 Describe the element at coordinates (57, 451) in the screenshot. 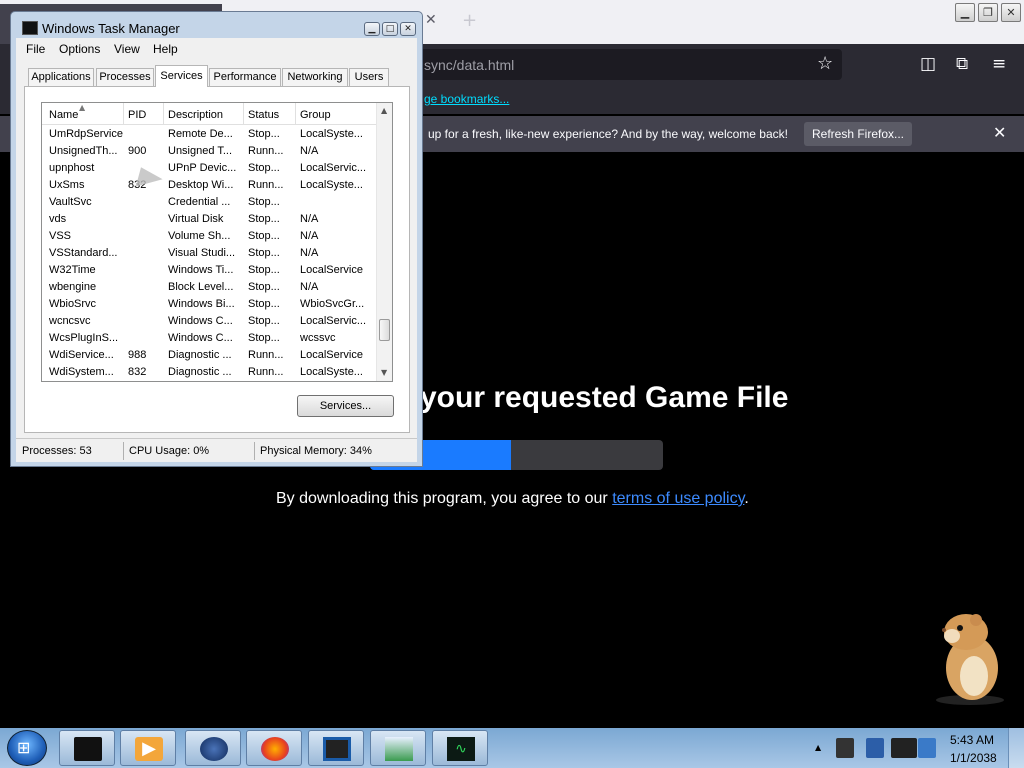

I see `status-processes: Processes: 53` at that location.